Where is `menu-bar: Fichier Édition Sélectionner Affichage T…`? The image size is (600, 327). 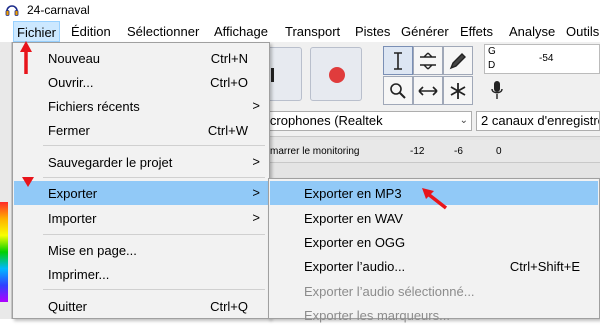
menu-bar: Fichier Édition Sélectionner Affichage T… is located at coordinates (300, 31).